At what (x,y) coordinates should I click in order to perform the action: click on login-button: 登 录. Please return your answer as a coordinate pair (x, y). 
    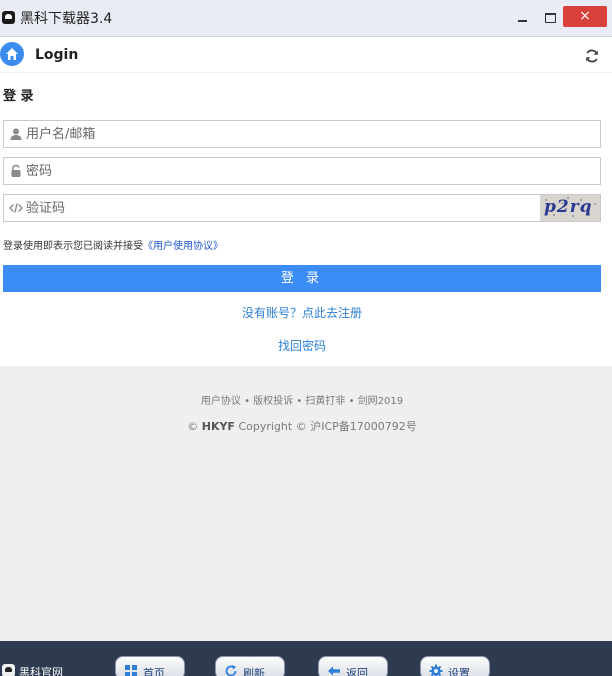
    Looking at the image, I should click on (302, 278).